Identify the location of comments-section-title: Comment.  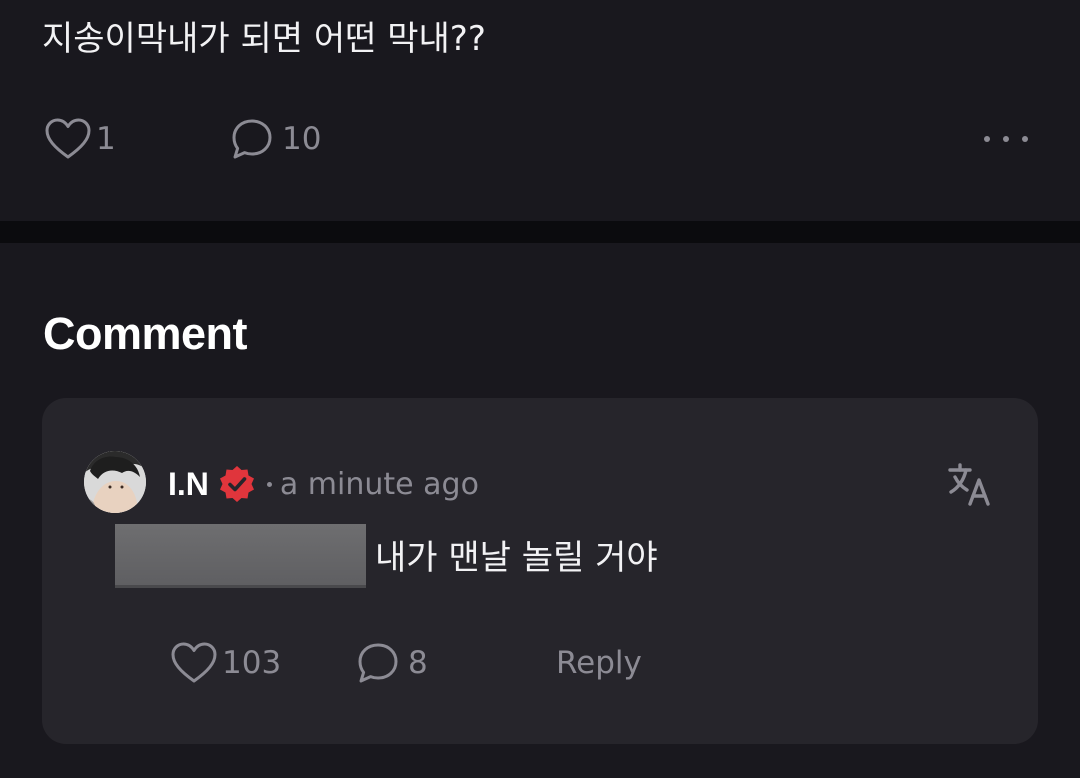
(145, 333).